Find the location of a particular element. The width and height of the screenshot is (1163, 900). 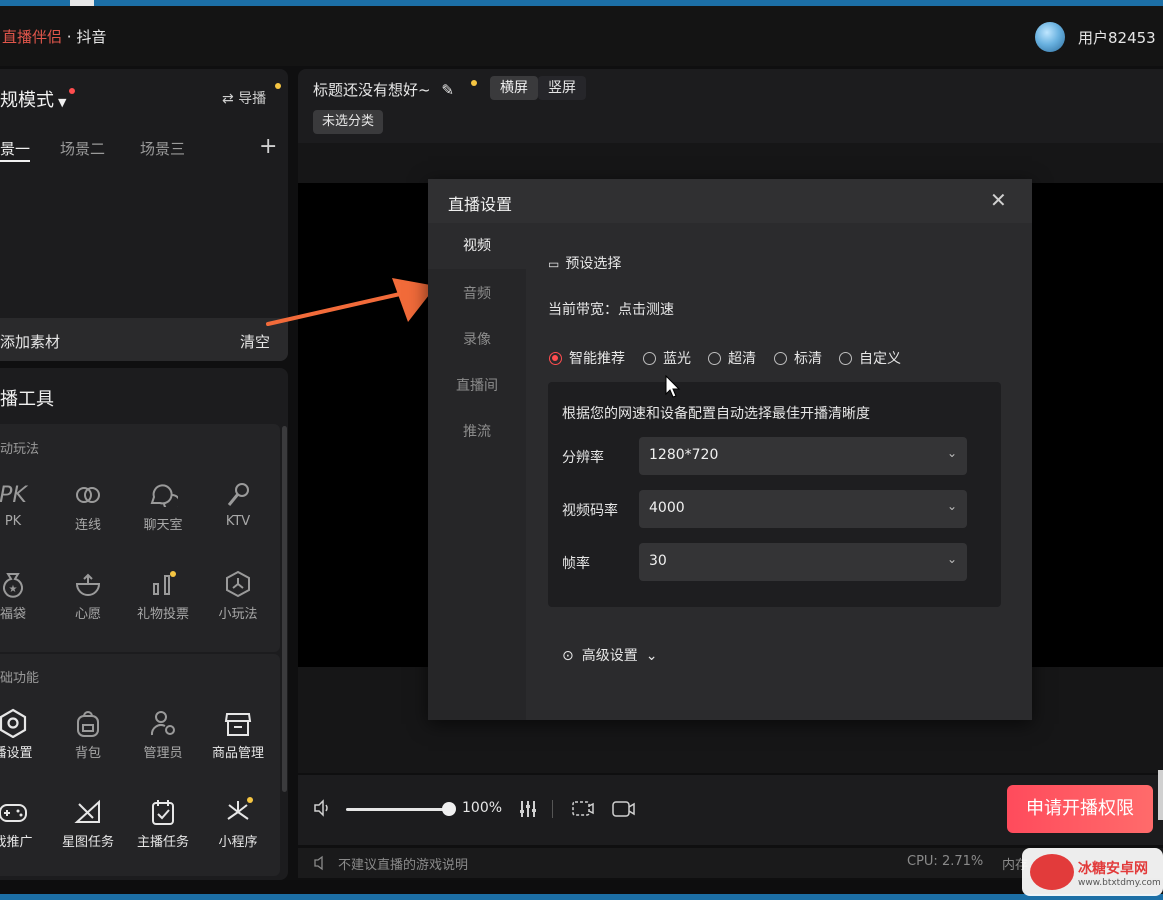

tool-ktv: KTV is located at coordinates (238, 503).